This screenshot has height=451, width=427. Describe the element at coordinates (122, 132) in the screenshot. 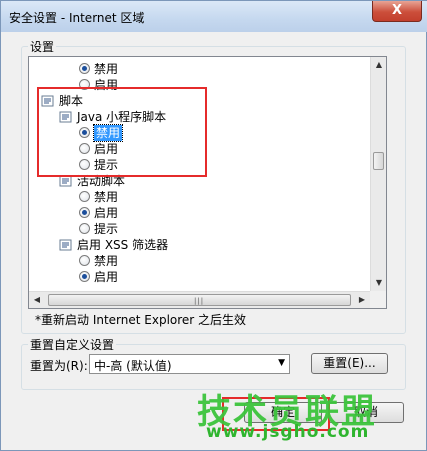

I see `tree-highlight-box` at that location.